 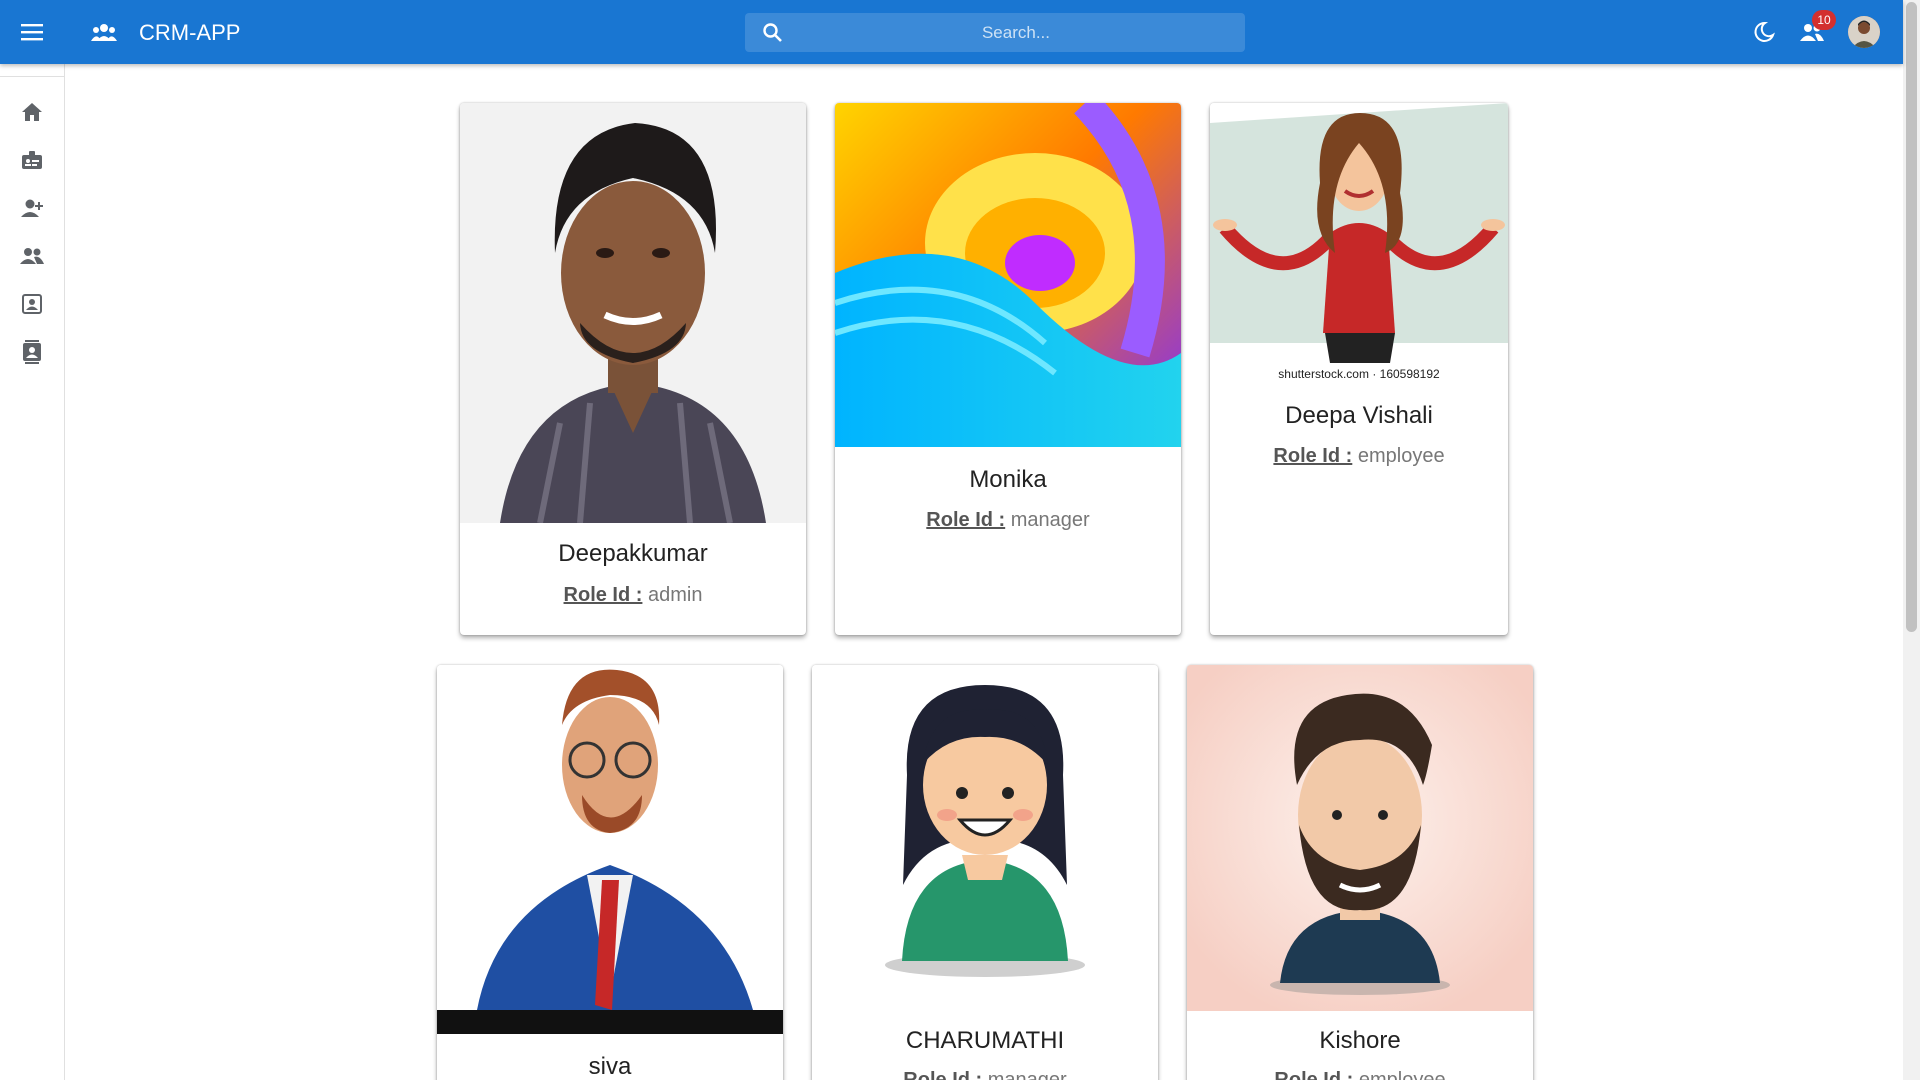 What do you see at coordinates (1360, 1040) in the screenshot?
I see `profile-name: Kishore` at bounding box center [1360, 1040].